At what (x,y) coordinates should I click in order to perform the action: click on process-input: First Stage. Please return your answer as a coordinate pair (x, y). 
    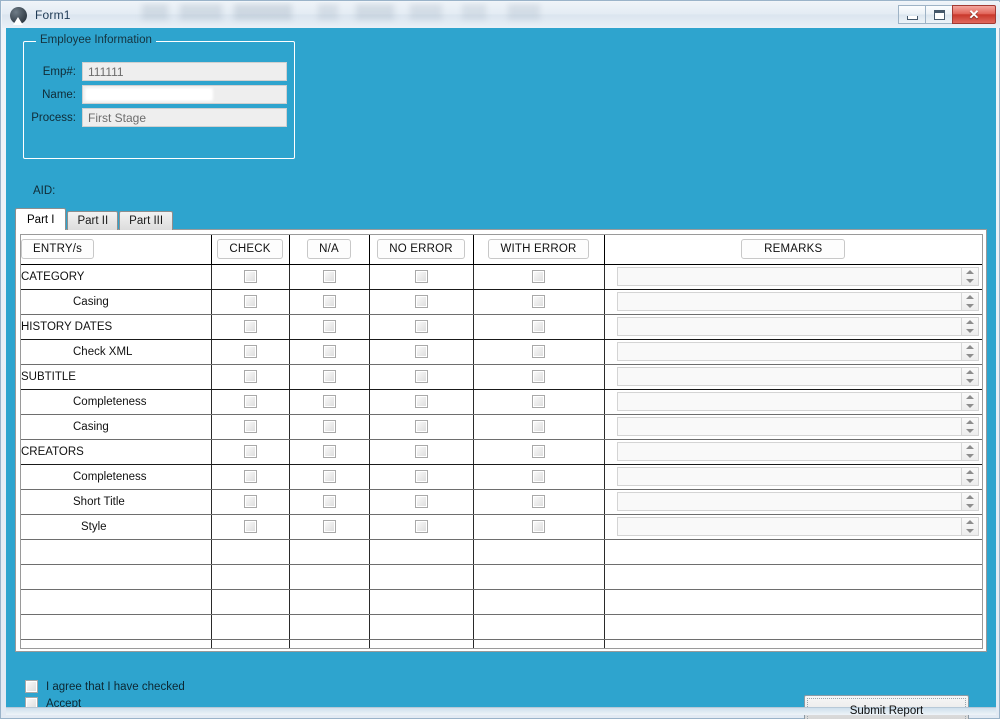
    Looking at the image, I should click on (184, 117).